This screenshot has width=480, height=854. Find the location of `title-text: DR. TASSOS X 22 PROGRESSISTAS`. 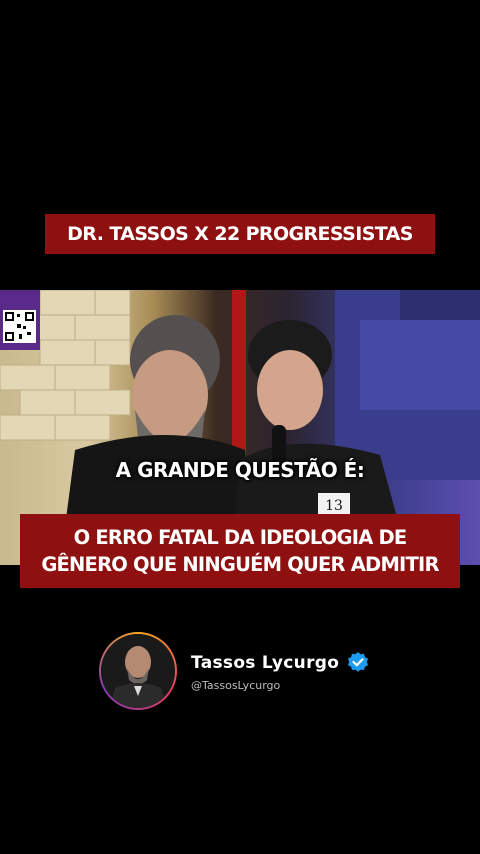

title-text: DR. TASSOS X 22 PROGRESSISTAS is located at coordinates (240, 234).